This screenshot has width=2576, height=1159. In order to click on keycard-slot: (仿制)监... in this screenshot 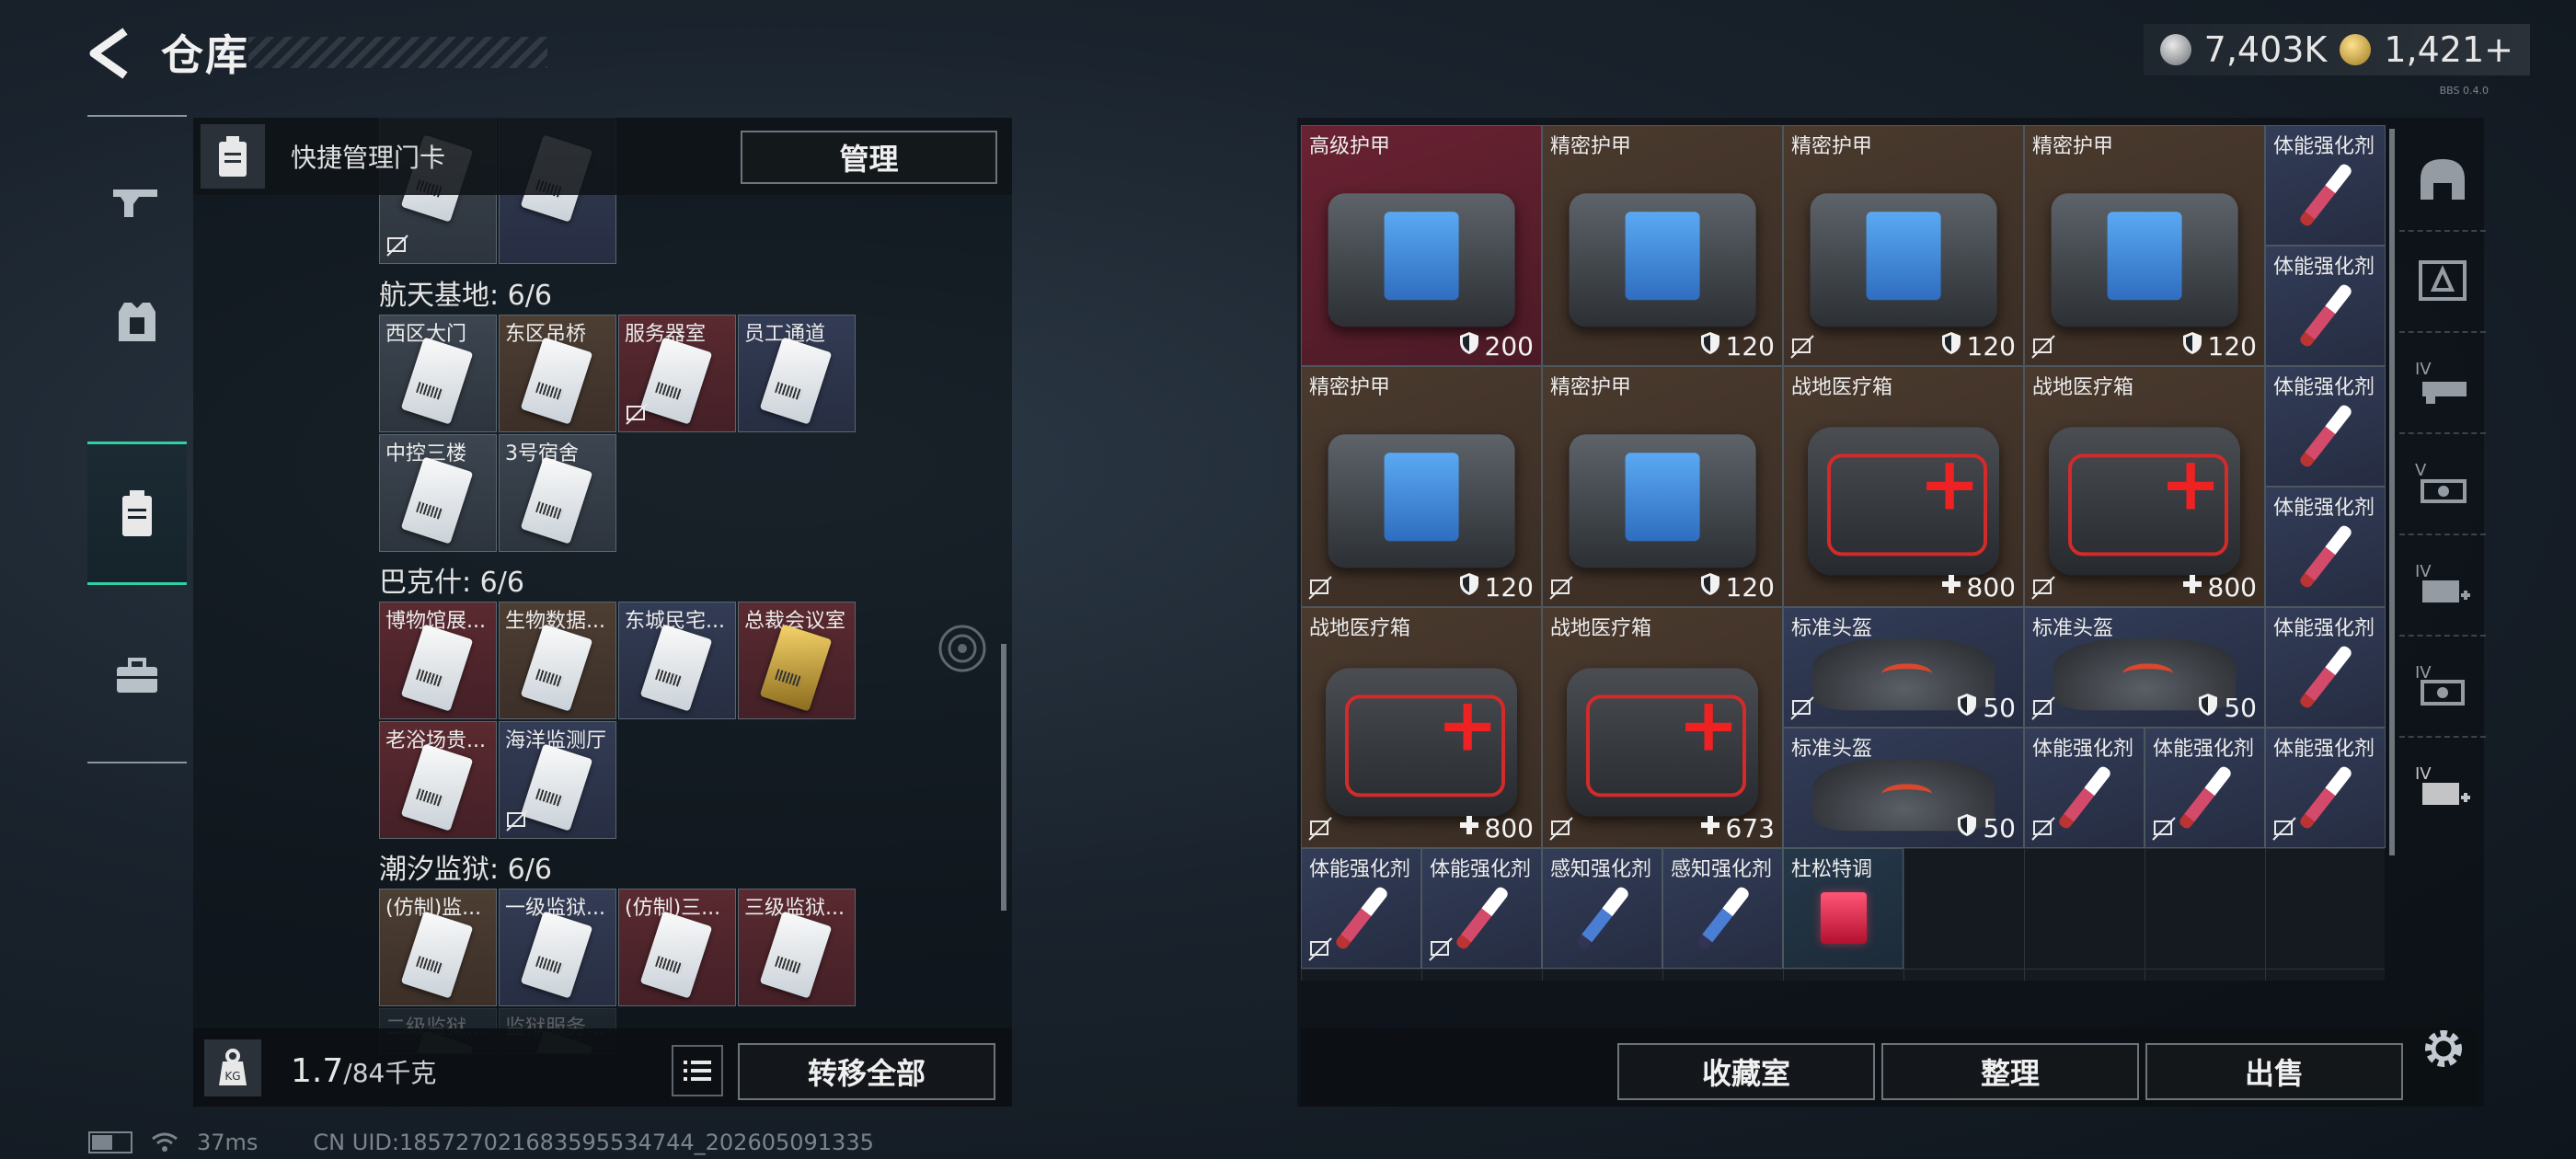, I will do `click(438, 947)`.